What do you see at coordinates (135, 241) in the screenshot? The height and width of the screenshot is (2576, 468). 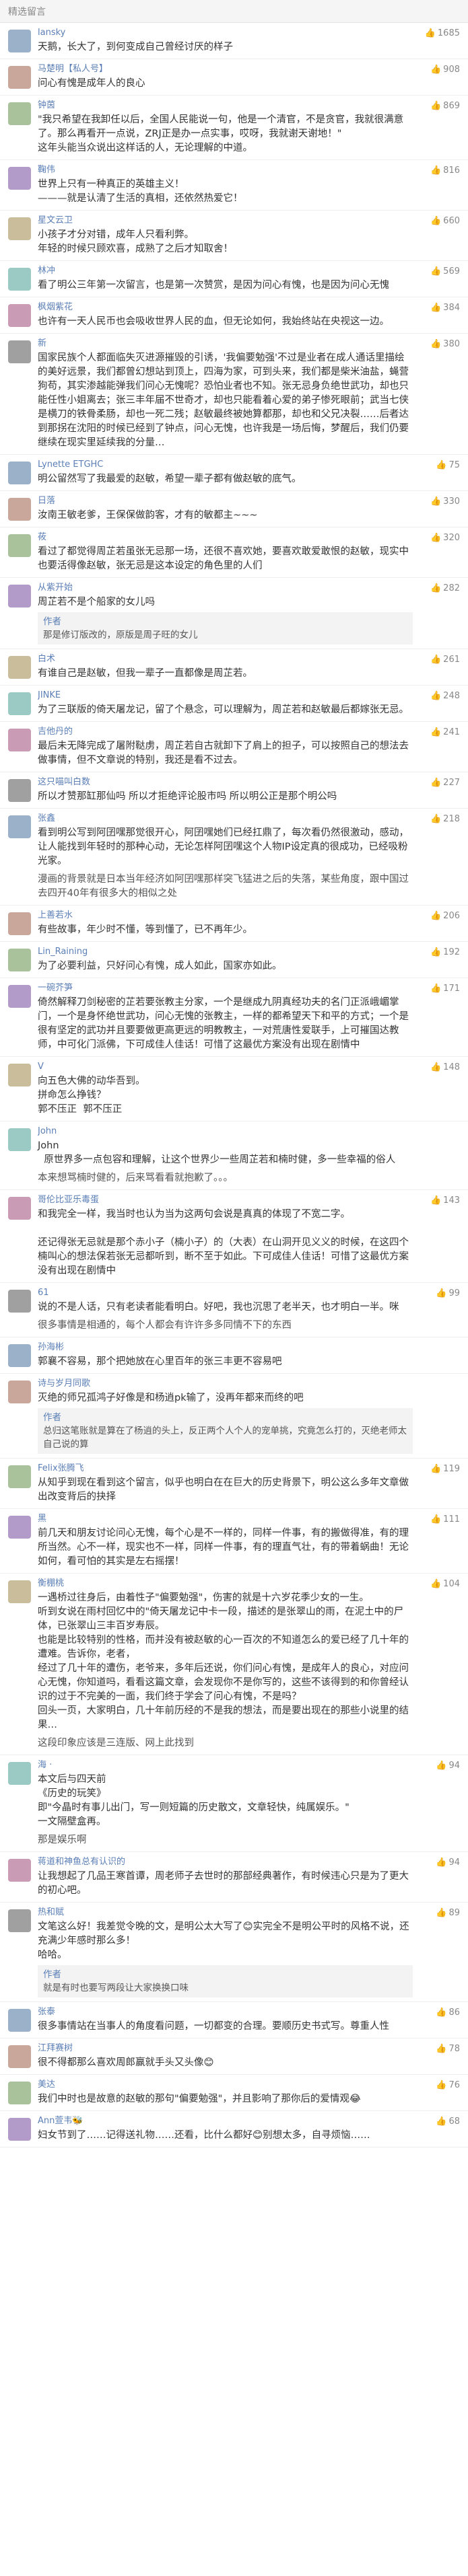 I see `comment-text: 小孩子才分对错，成年人只看利弊。 年轻的时候只顾欢喜，成熟了之后才知取舍！` at bounding box center [135, 241].